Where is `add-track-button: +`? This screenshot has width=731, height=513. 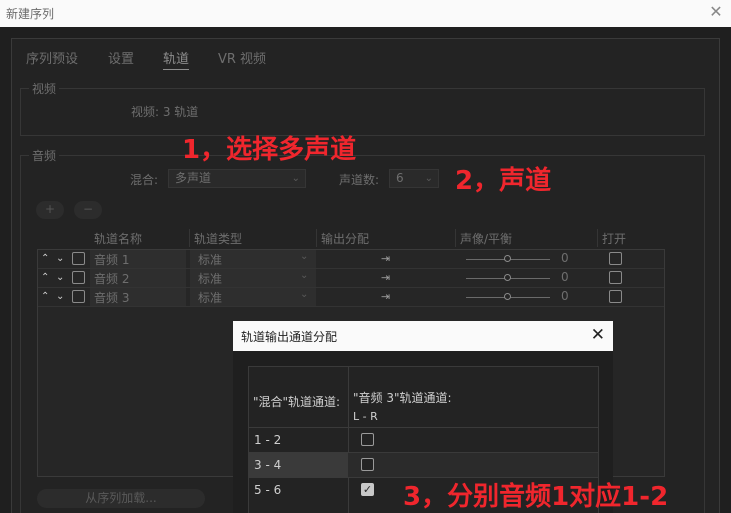 add-track-button: + is located at coordinates (50, 210).